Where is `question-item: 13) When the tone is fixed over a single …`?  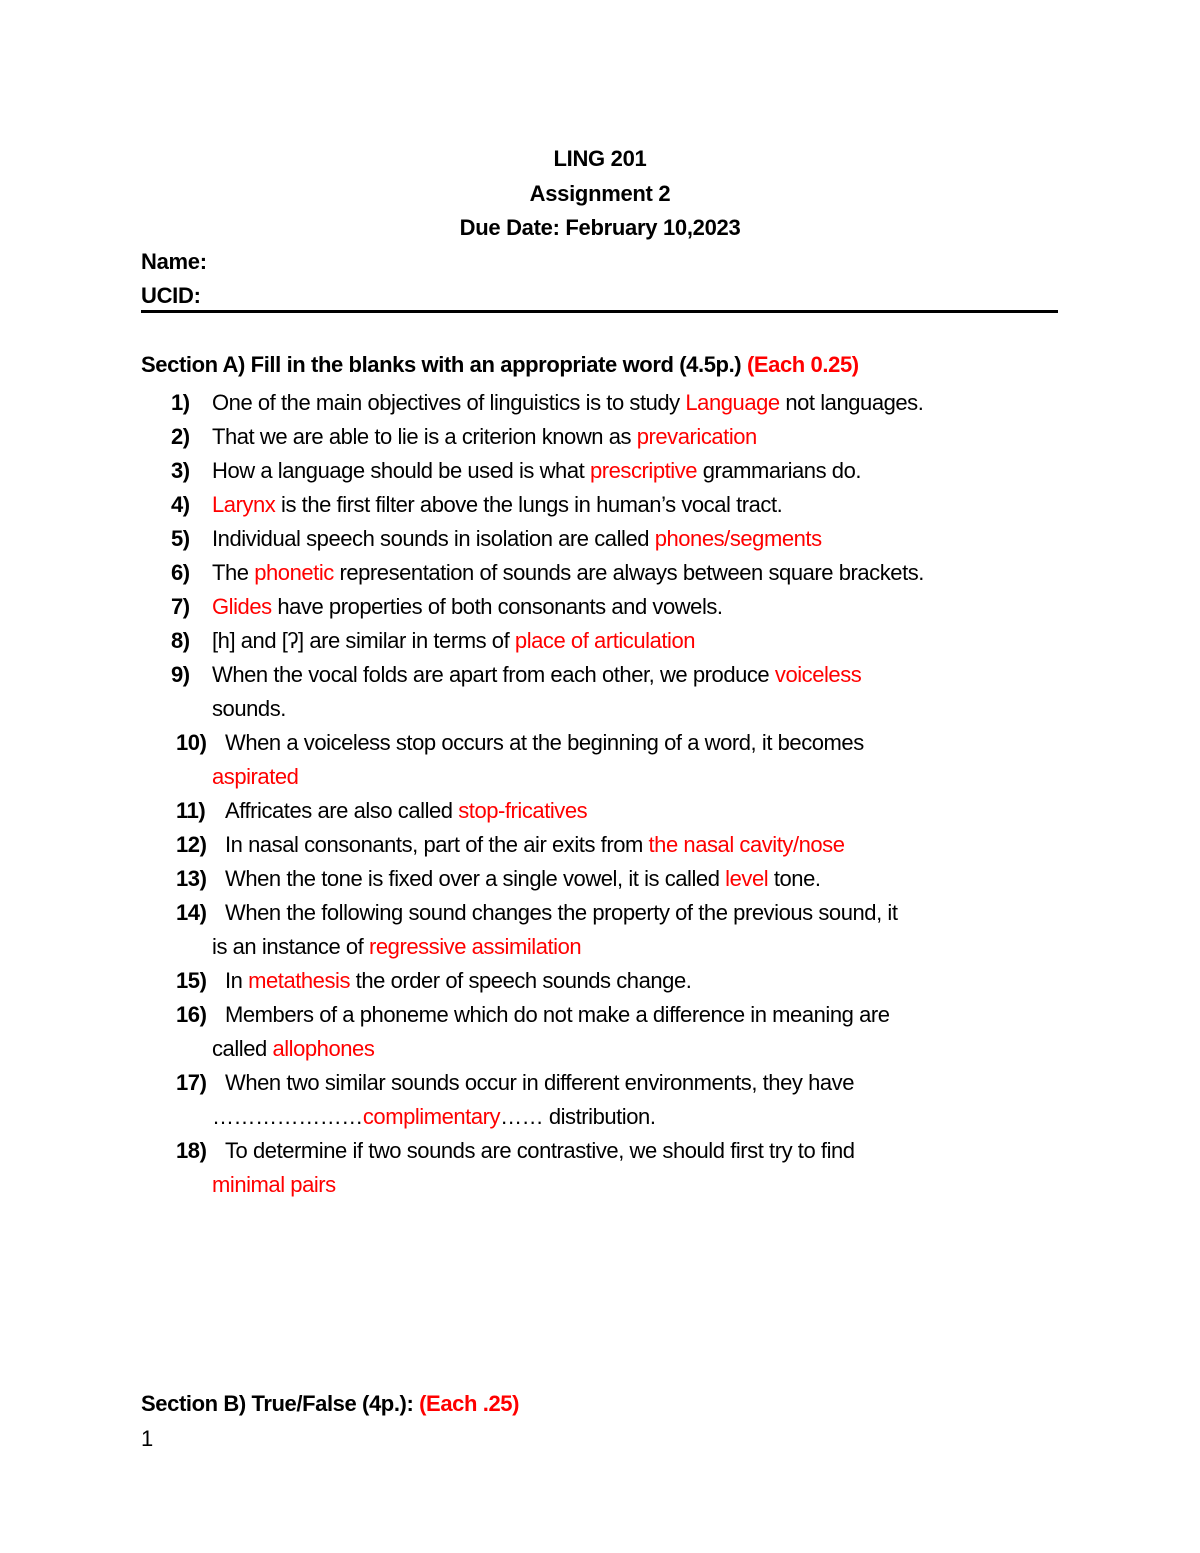
question-item: 13) When the tone is fixed over a single … is located at coordinates (606, 879).